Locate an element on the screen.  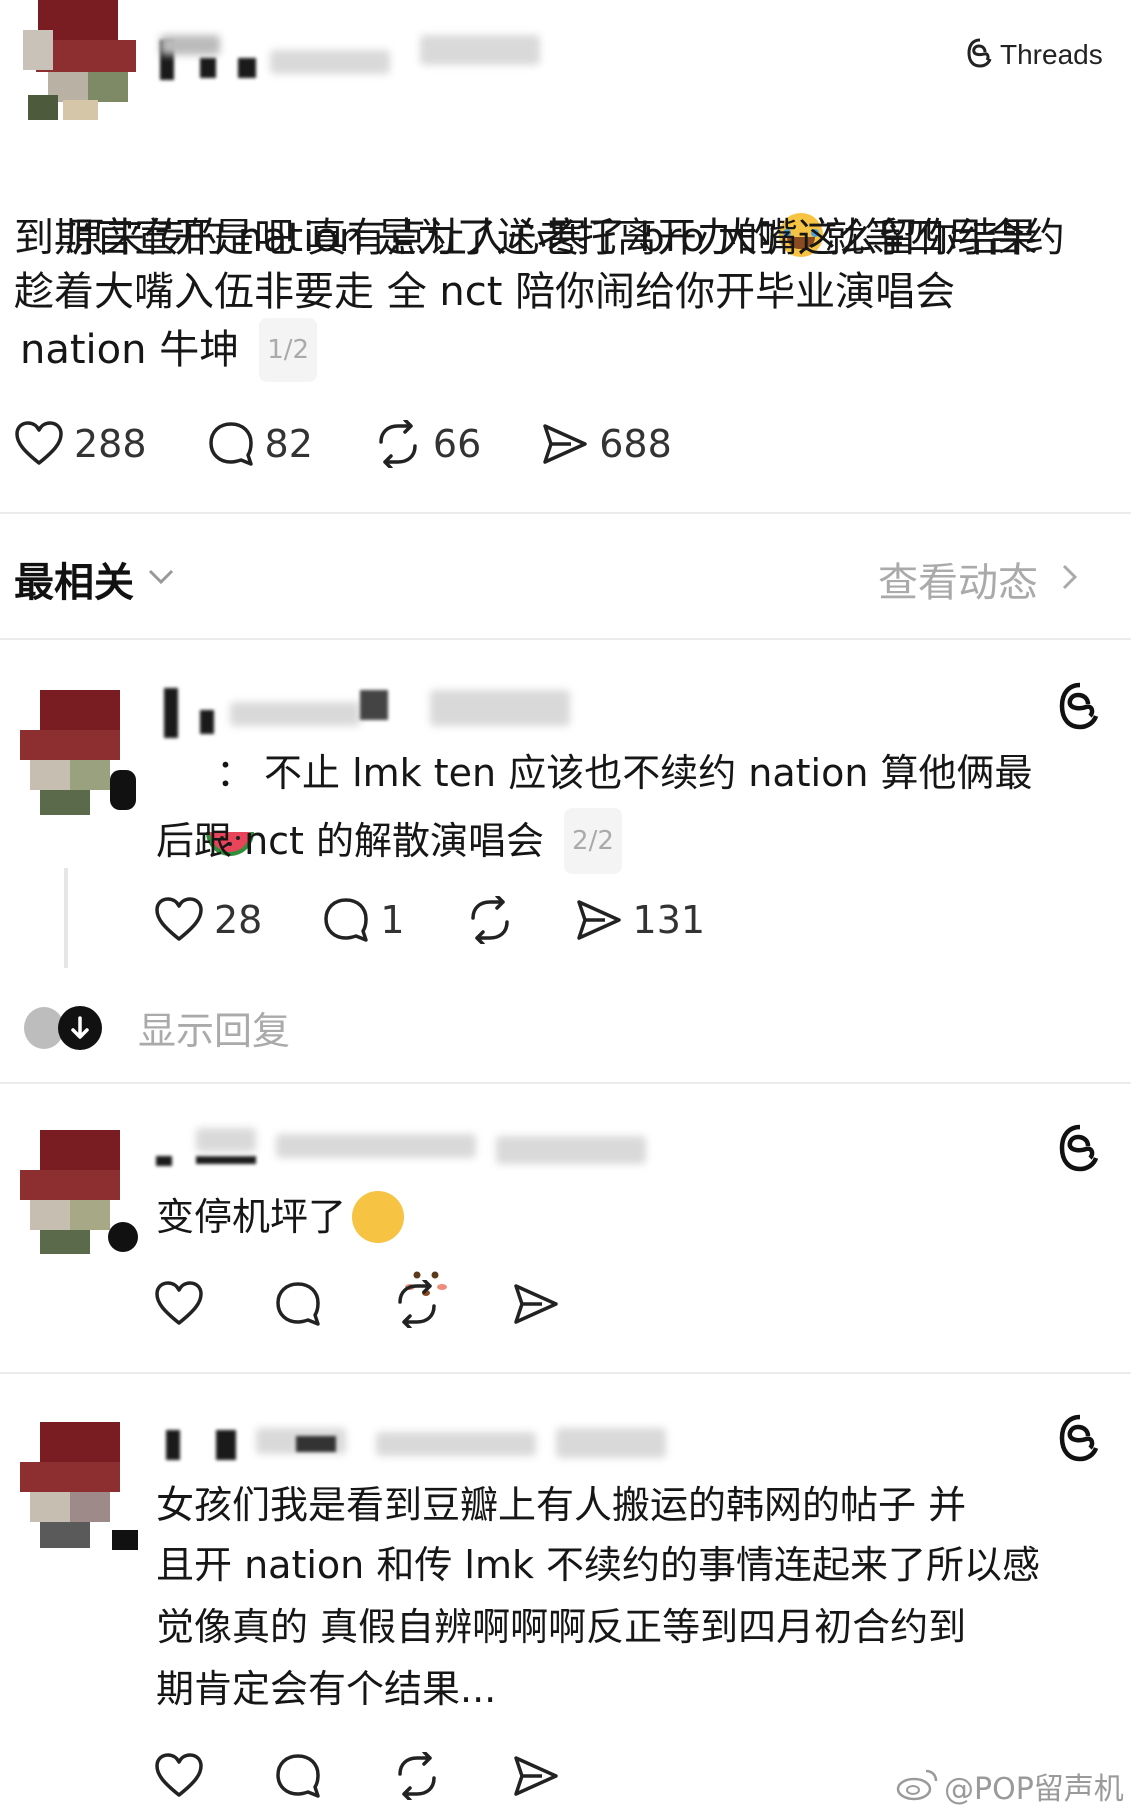
post-page-indicator: 1/2 is located at coordinates (288, 350).